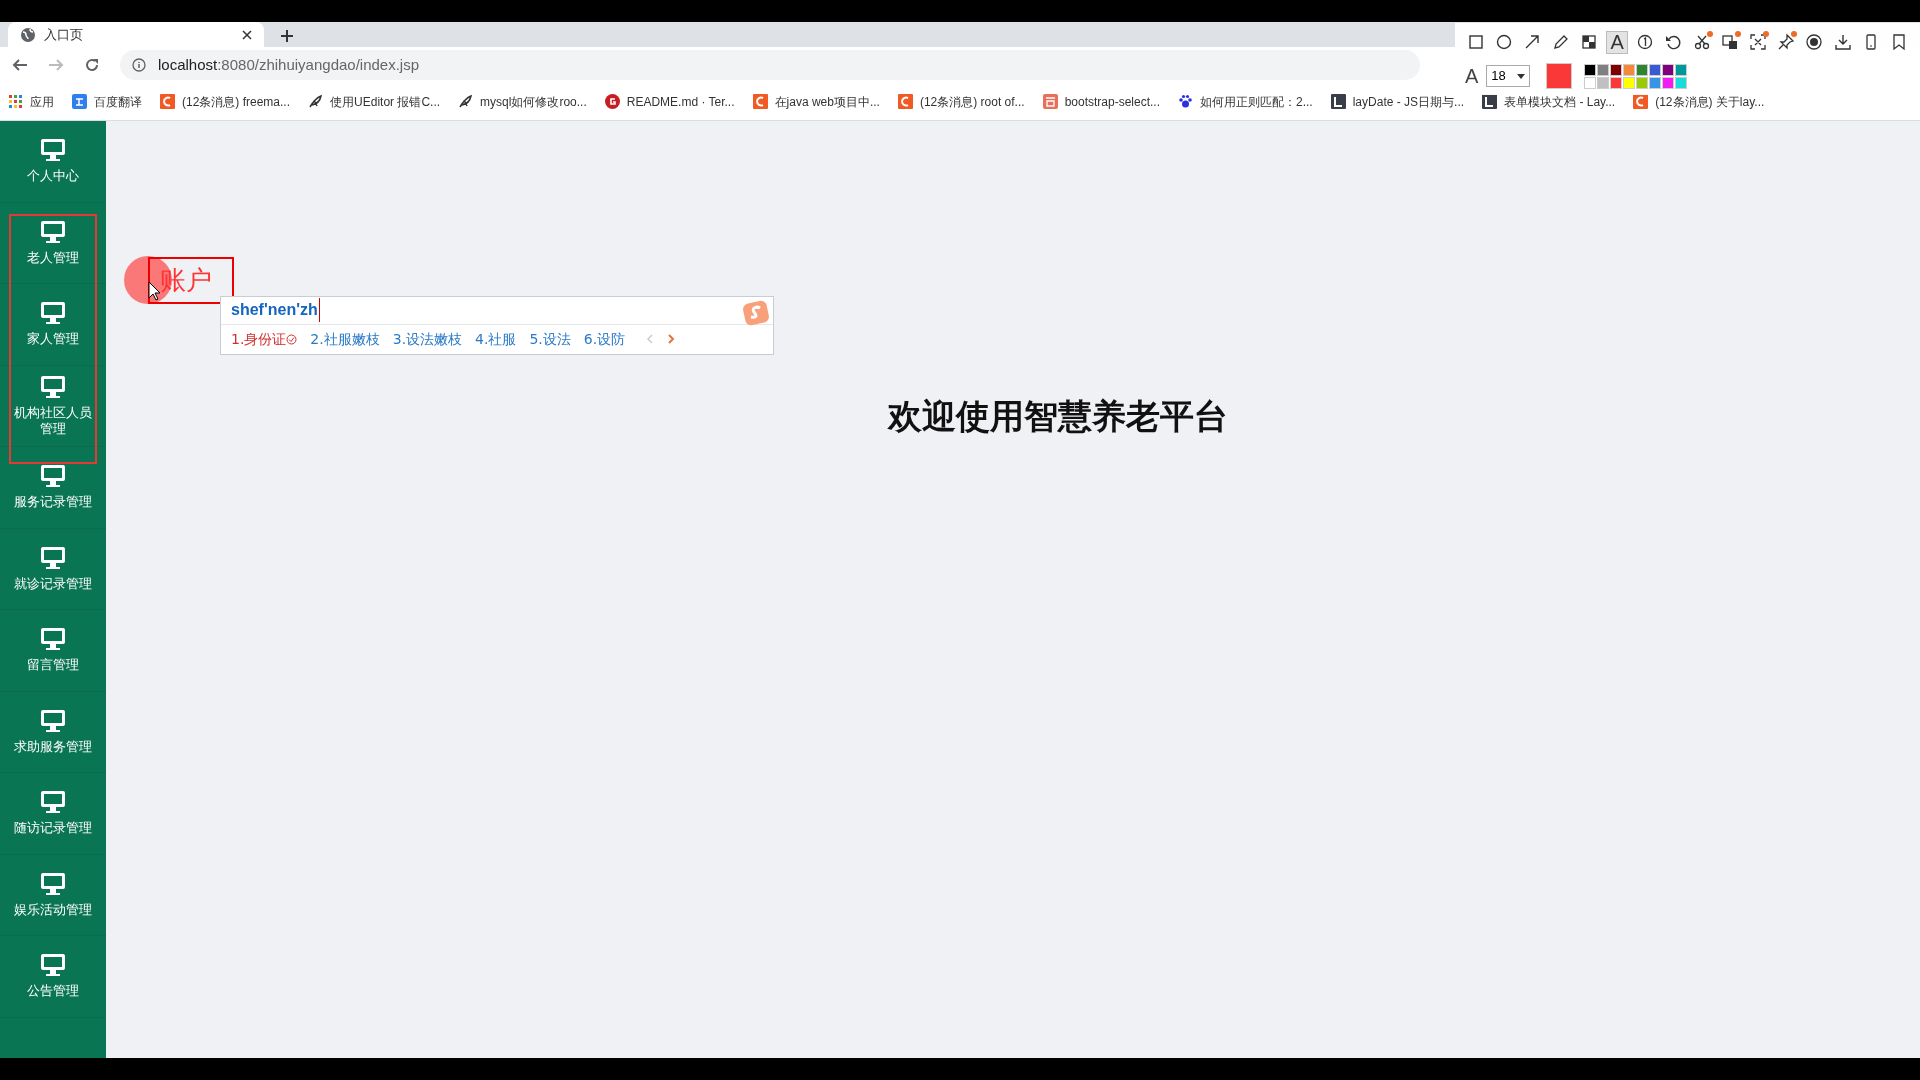  I want to click on sidebar-item: 娱乐活动管理, so click(53, 895).